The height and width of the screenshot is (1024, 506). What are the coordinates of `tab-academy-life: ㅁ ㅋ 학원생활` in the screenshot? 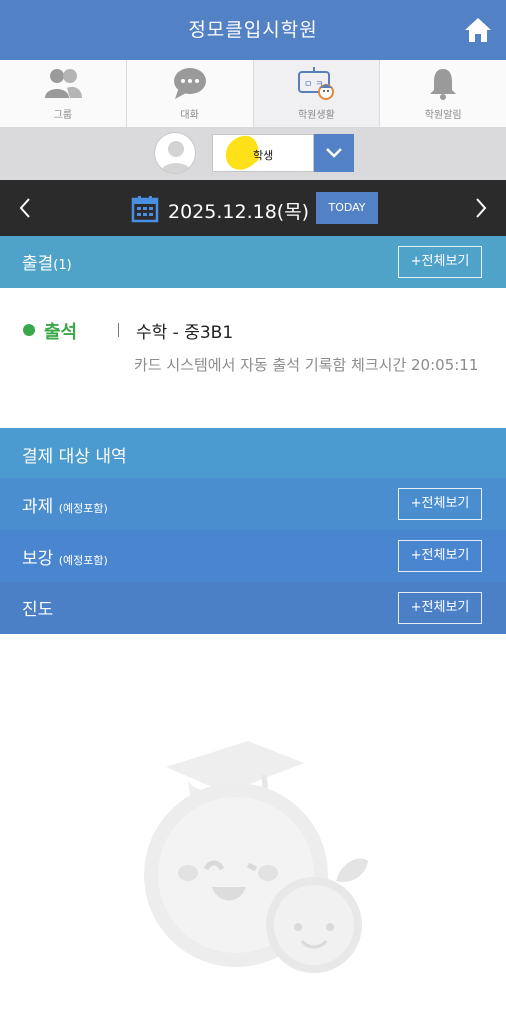 It's located at (317, 93).